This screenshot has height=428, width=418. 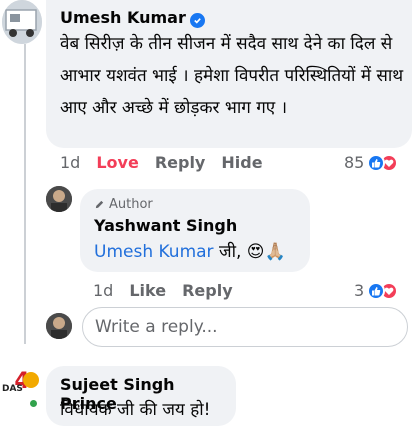 What do you see at coordinates (354, 162) in the screenshot?
I see `reaction-count: 85` at bounding box center [354, 162].